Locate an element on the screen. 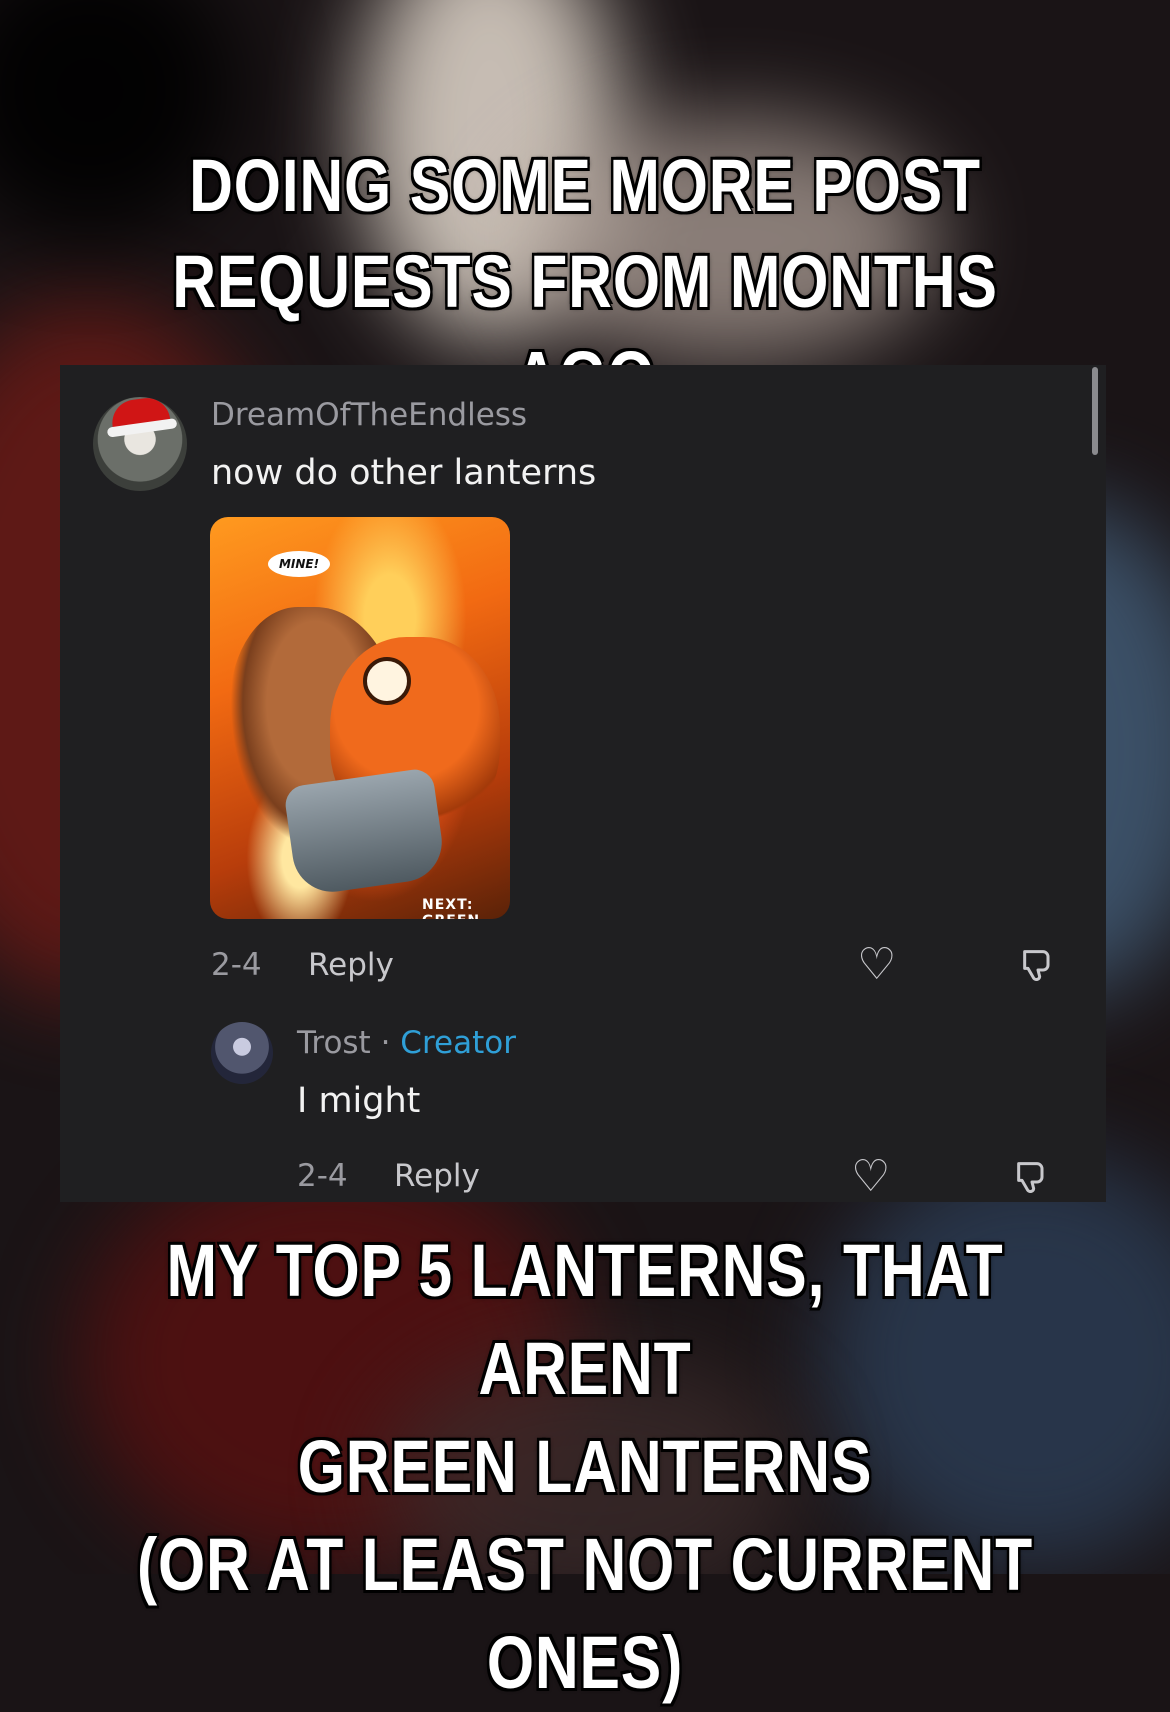 The image size is (1170, 1712). comment-image: MINE! NEXT: GREEN is located at coordinates (360, 718).